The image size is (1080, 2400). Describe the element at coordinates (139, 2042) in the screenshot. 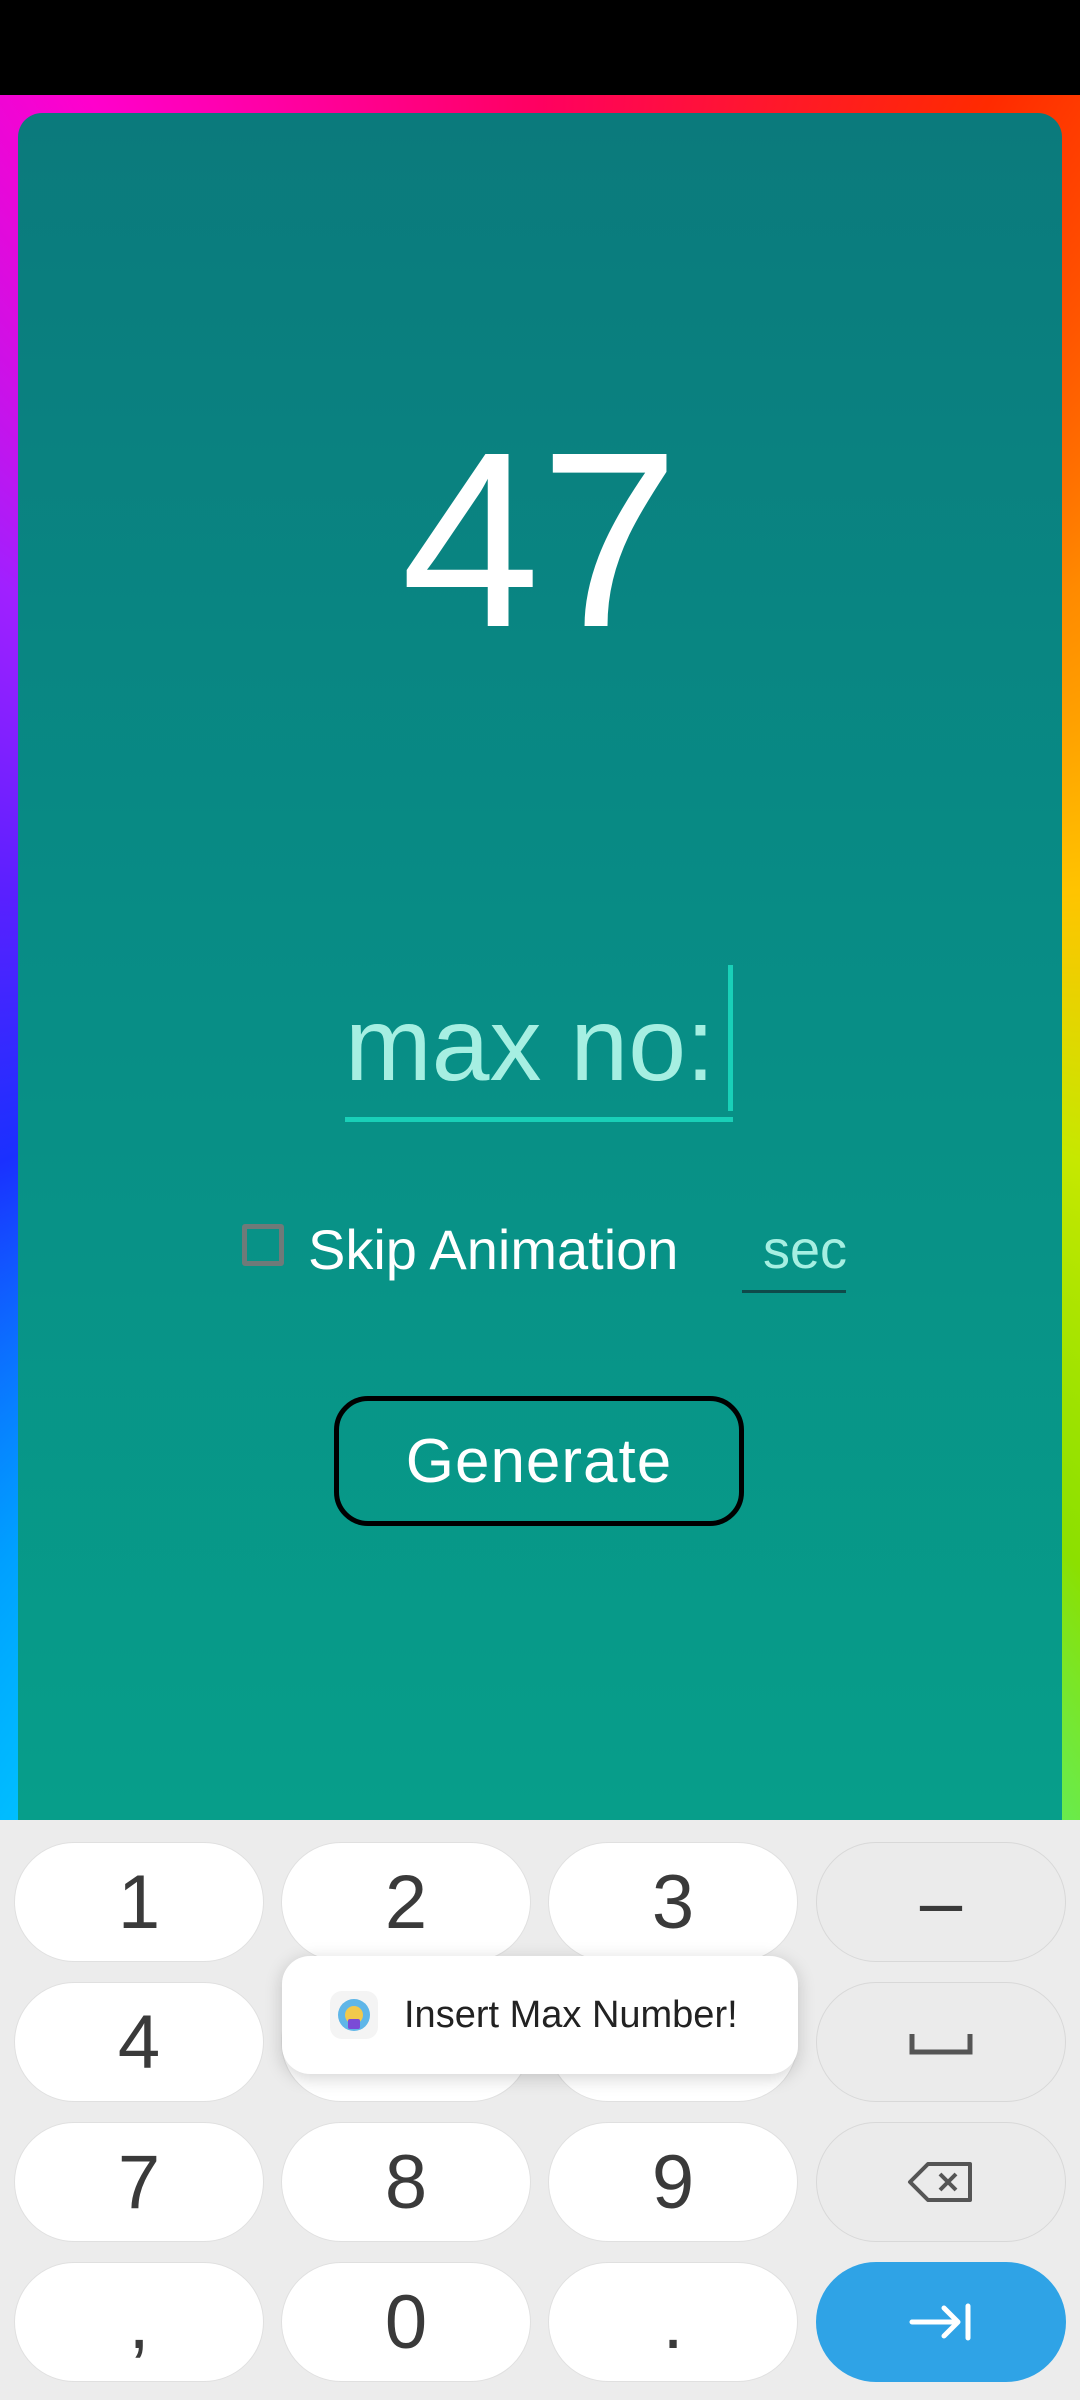

I see `key-4: 4` at that location.